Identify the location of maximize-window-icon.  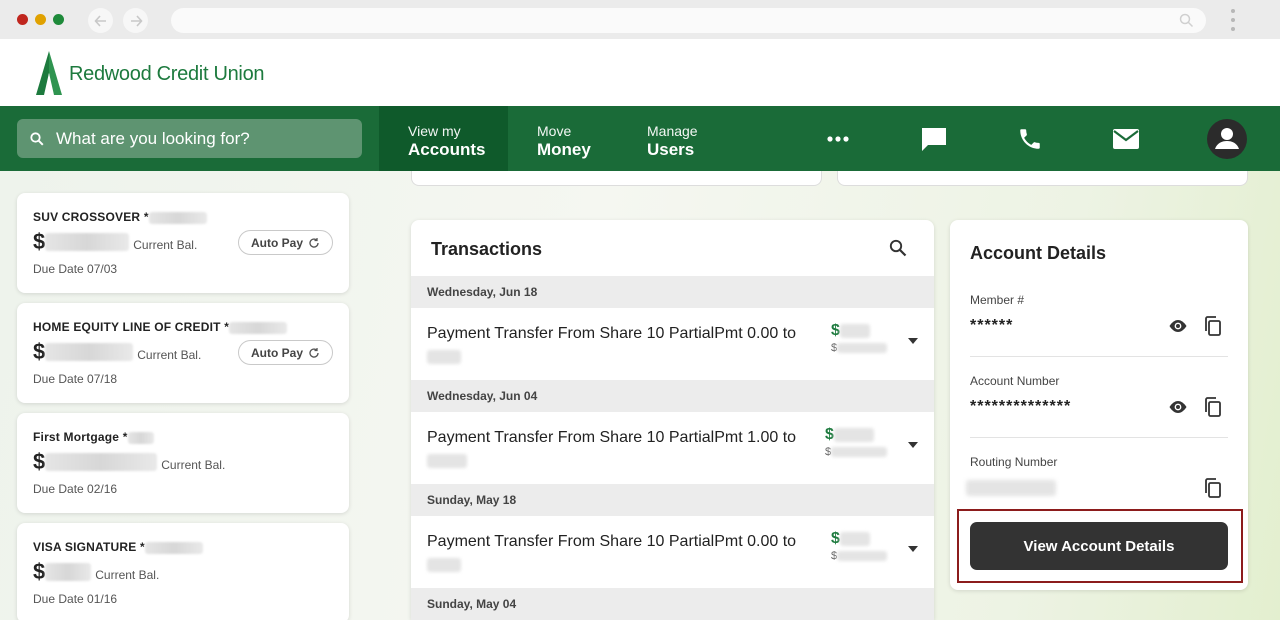
(58, 19).